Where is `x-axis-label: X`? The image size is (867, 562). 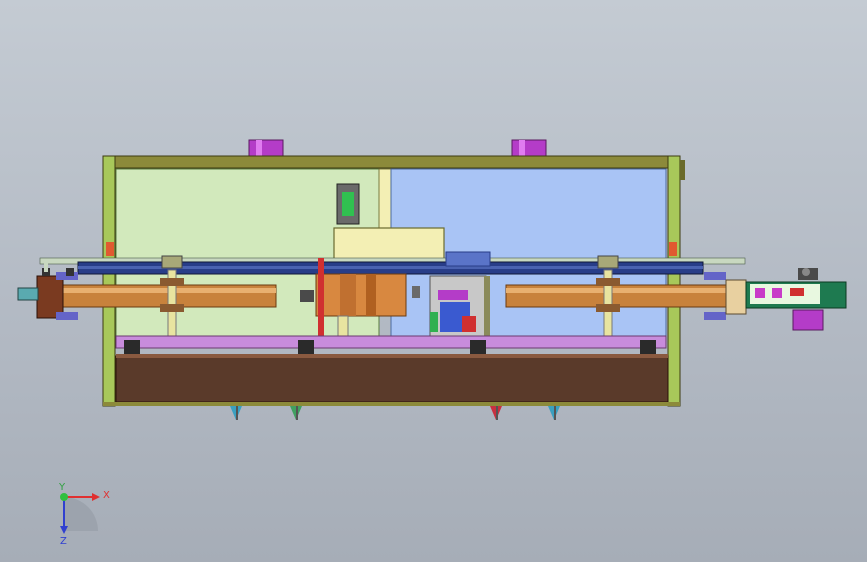 x-axis-label: X is located at coordinates (106, 495).